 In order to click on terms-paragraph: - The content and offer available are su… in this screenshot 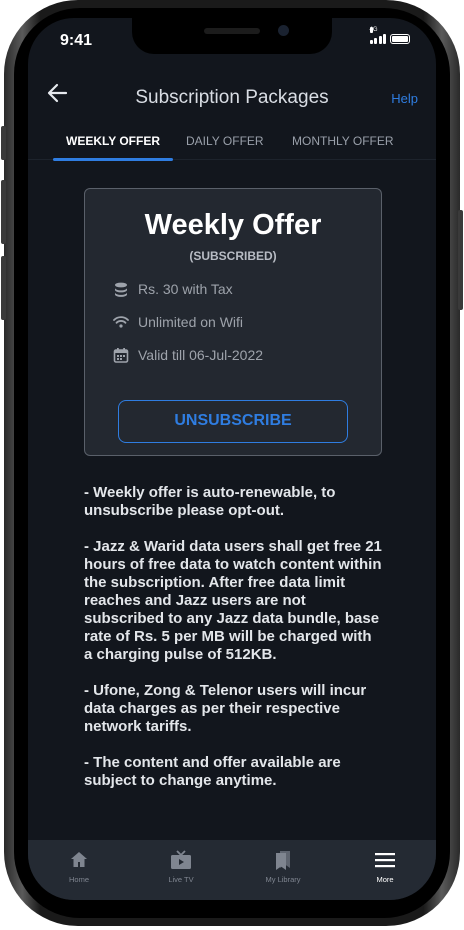, I will do `click(212, 771)`.